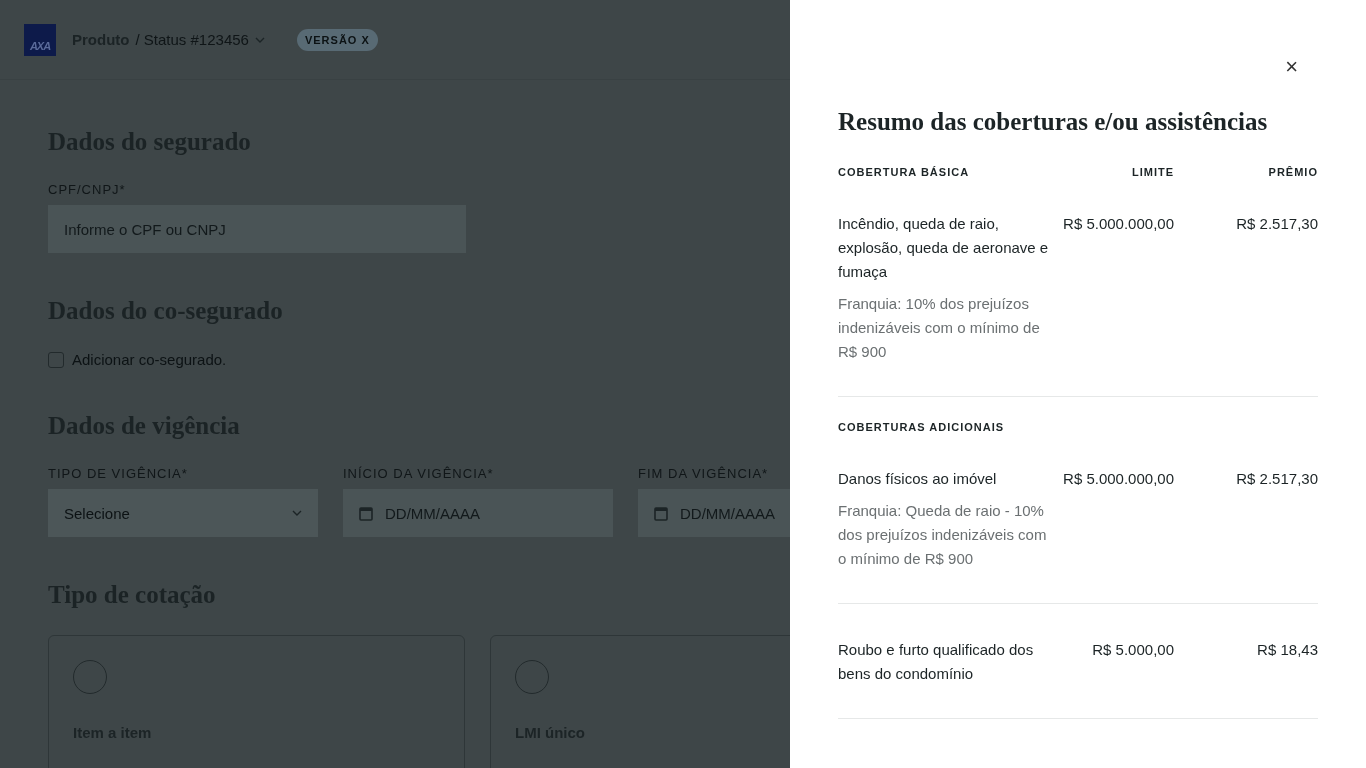 The height and width of the screenshot is (768, 1366). Describe the element at coordinates (904, 172) in the screenshot. I see `group-heading: COBERTURA BÁSICA` at that location.